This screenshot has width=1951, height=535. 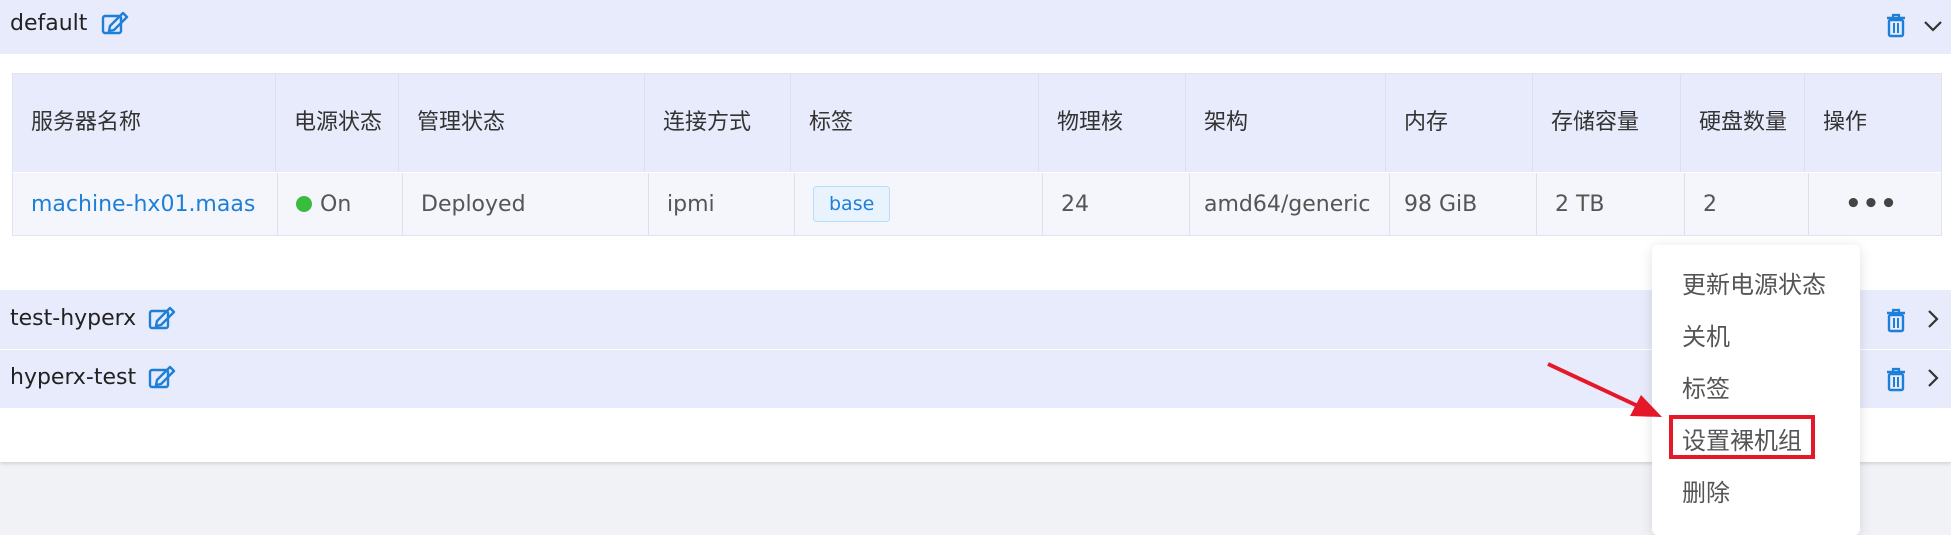 What do you see at coordinates (1286, 123) in the screenshot?
I see `col-arch: 架构` at bounding box center [1286, 123].